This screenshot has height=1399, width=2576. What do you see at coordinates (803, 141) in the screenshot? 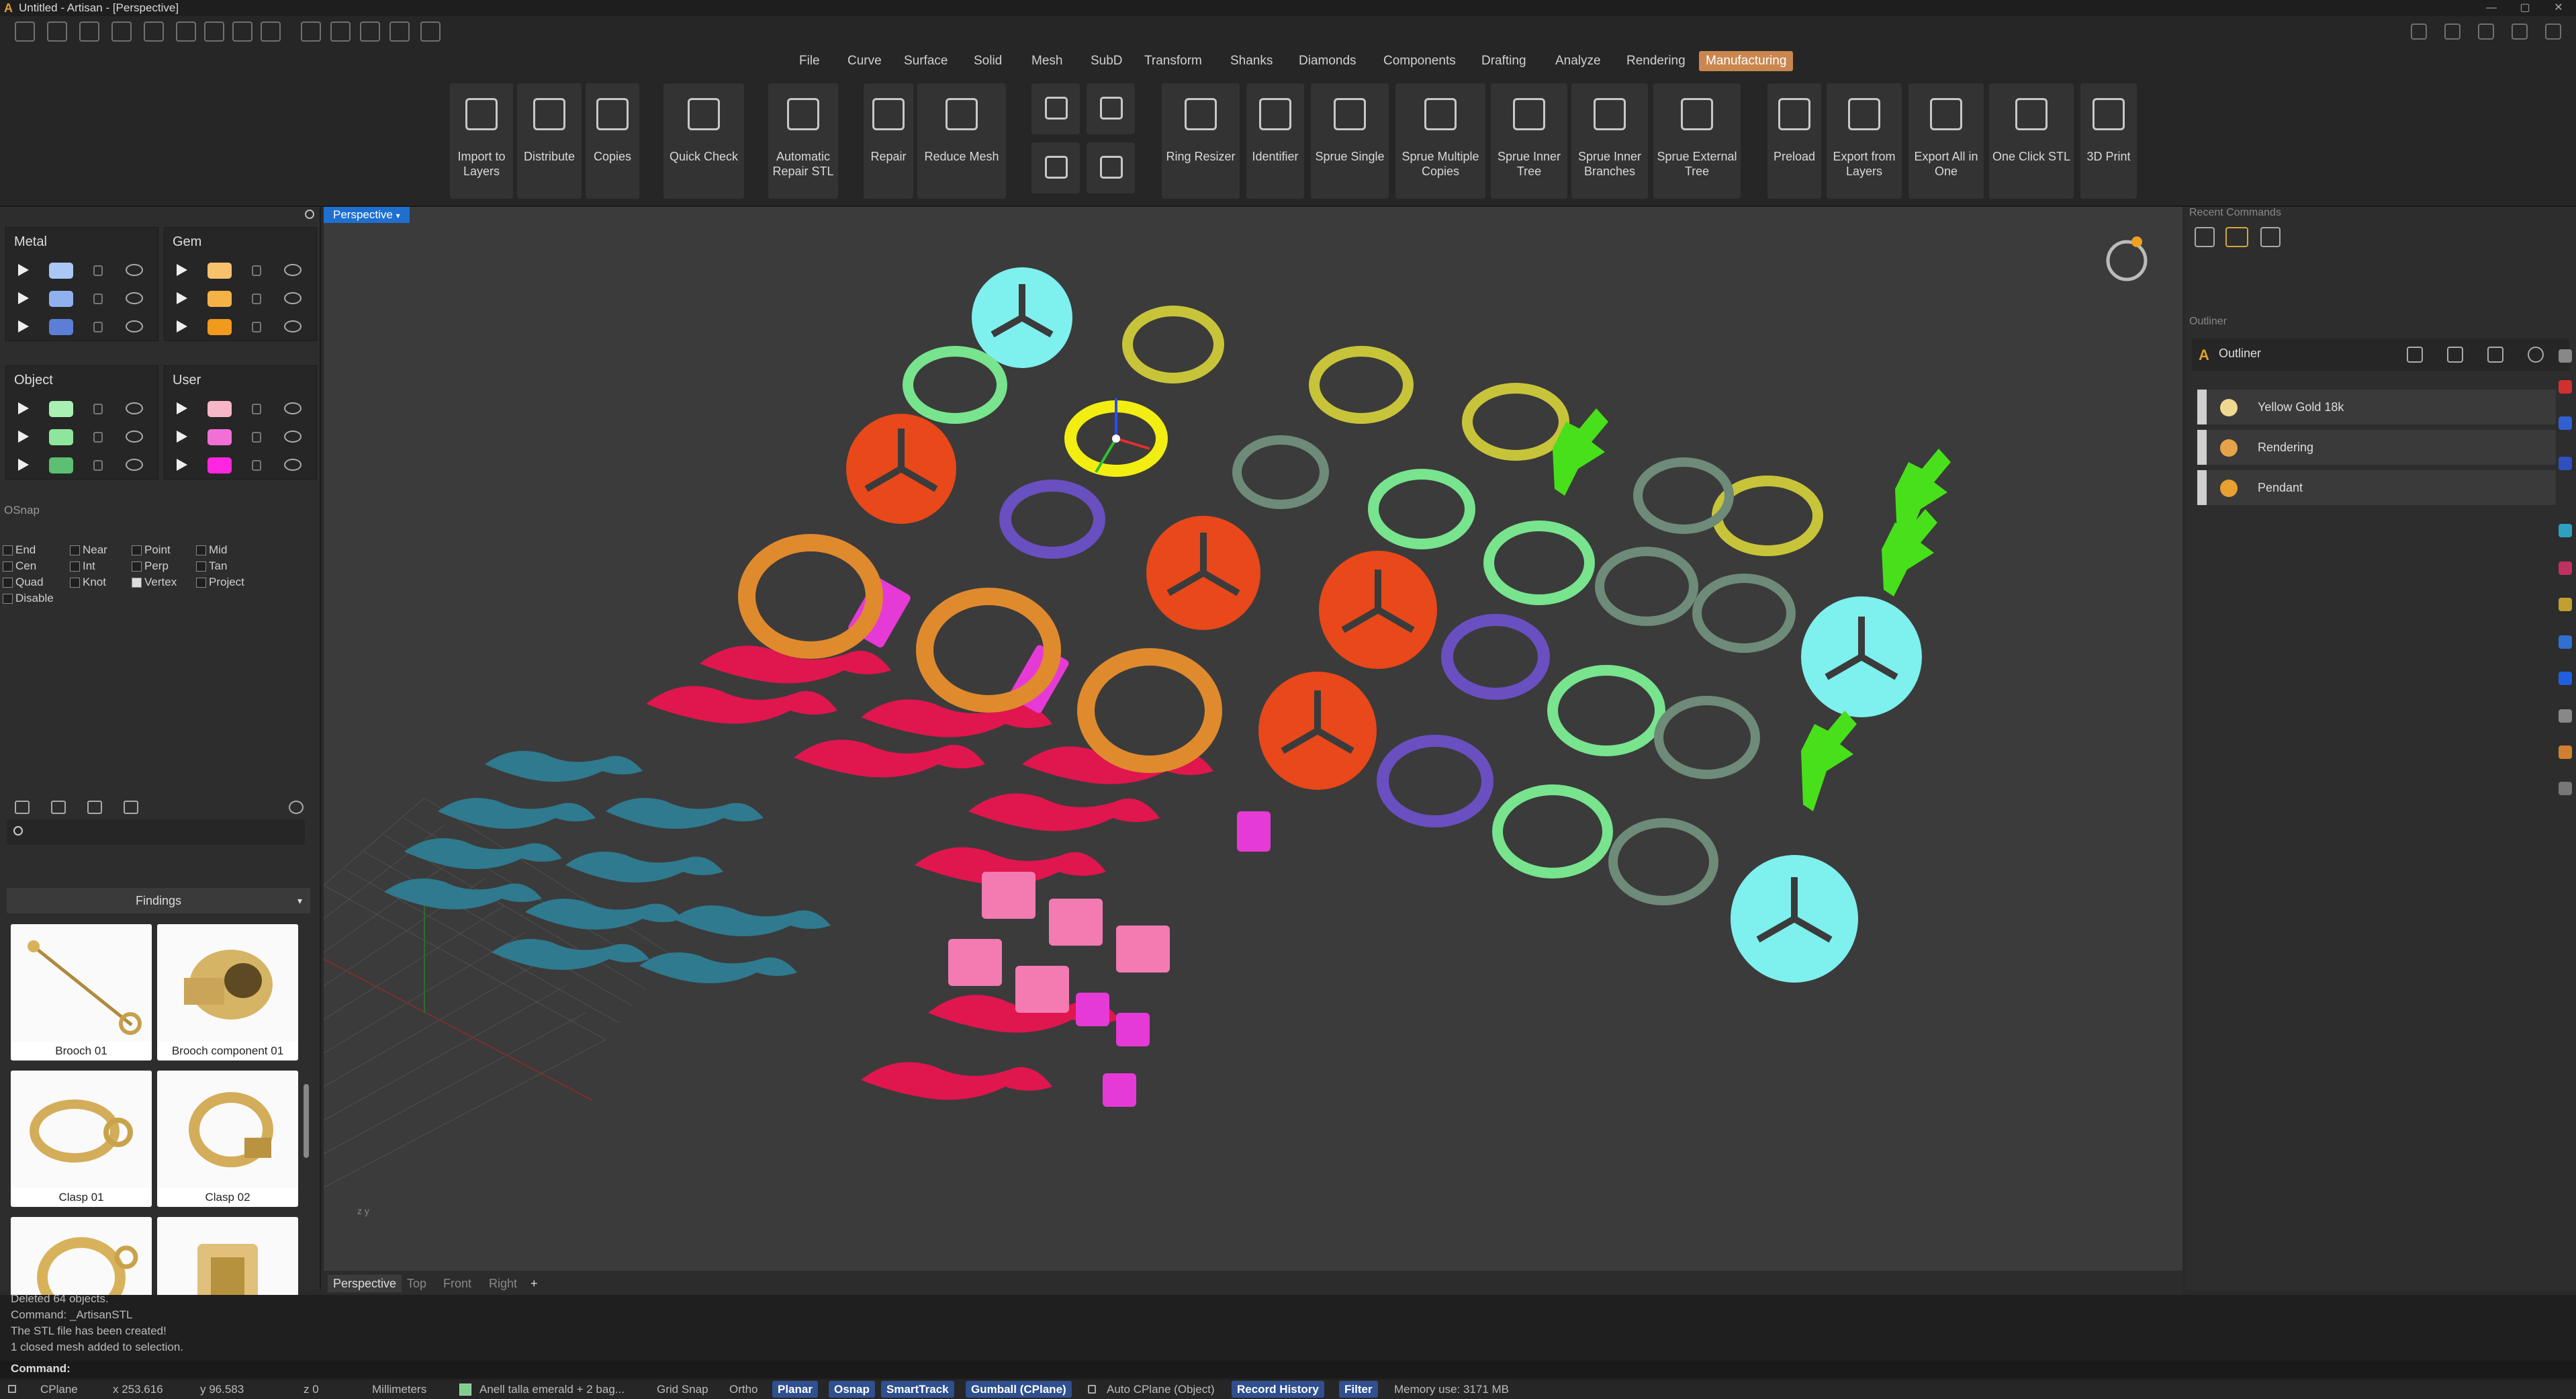
I see `automatic-repair-stl-button: Automatic Repair STL` at bounding box center [803, 141].